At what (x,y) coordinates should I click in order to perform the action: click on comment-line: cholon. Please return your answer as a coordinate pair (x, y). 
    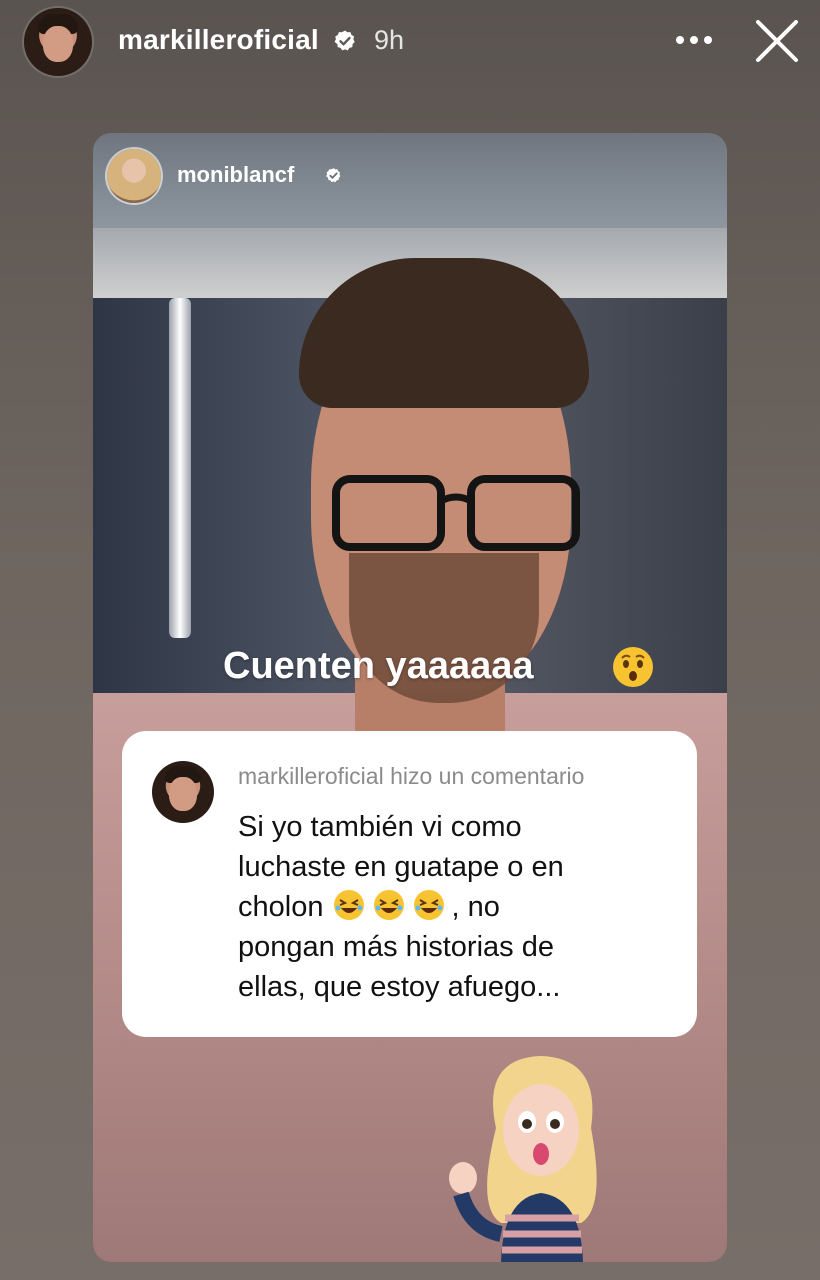
    Looking at the image, I should click on (281, 907).